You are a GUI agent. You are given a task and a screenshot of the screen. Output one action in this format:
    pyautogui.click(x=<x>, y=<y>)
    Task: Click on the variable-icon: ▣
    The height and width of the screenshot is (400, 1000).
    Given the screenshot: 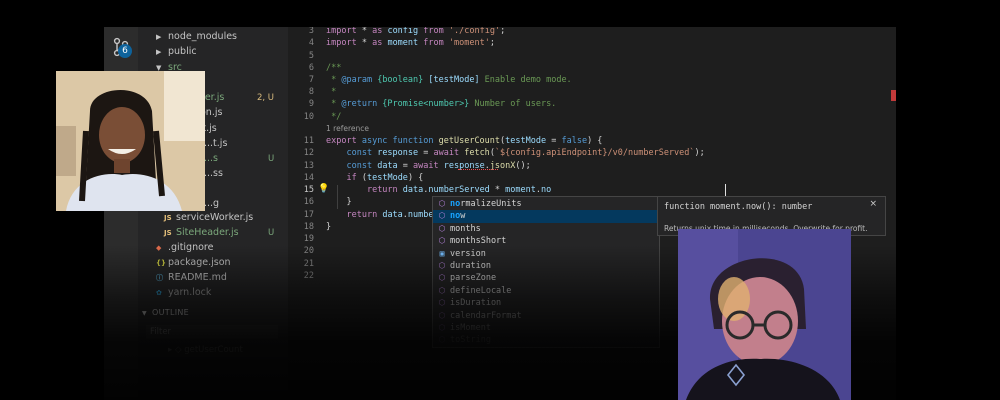 What is the action you would take?
    pyautogui.click(x=442, y=253)
    